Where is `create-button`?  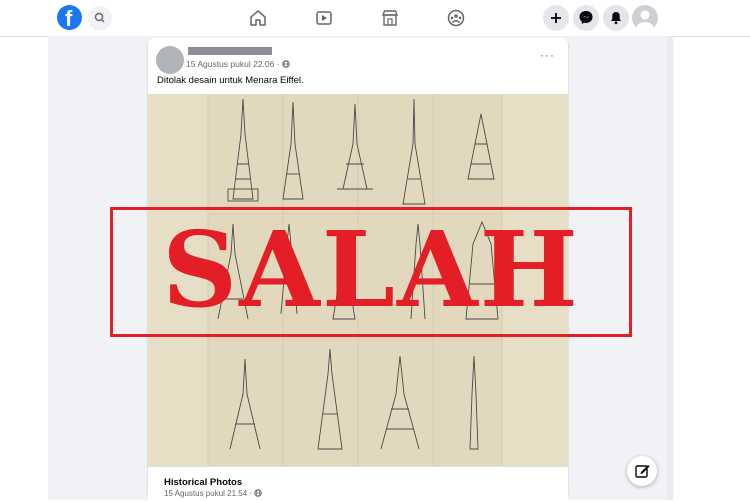
create-button is located at coordinates (556, 18).